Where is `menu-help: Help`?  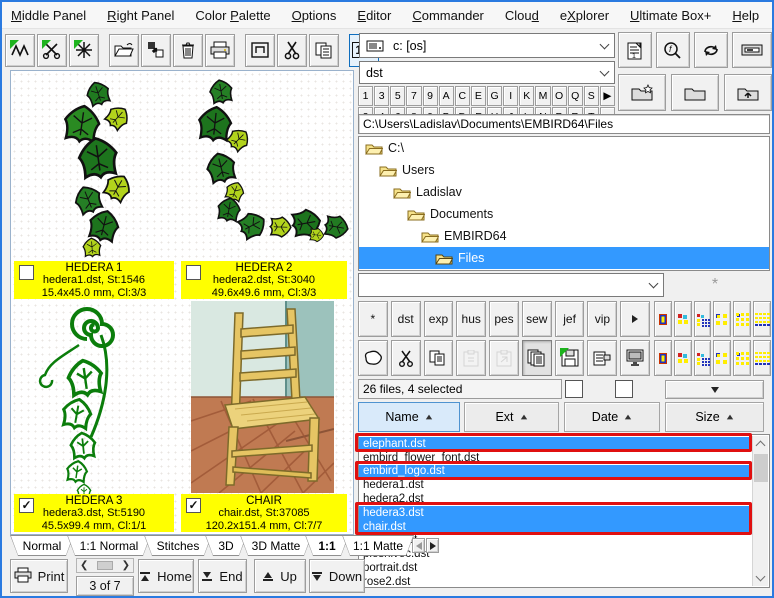
menu-help: Help is located at coordinates (745, 15).